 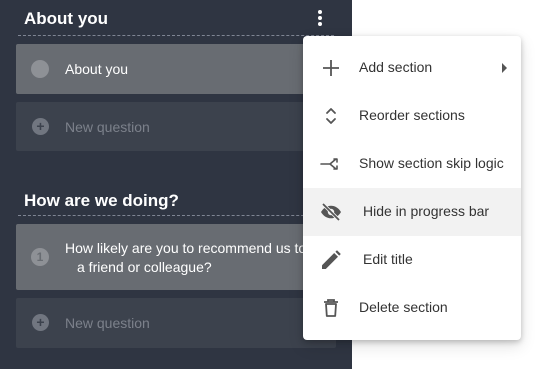 What do you see at coordinates (396, 67) in the screenshot?
I see `menu-item-label: Add section` at bounding box center [396, 67].